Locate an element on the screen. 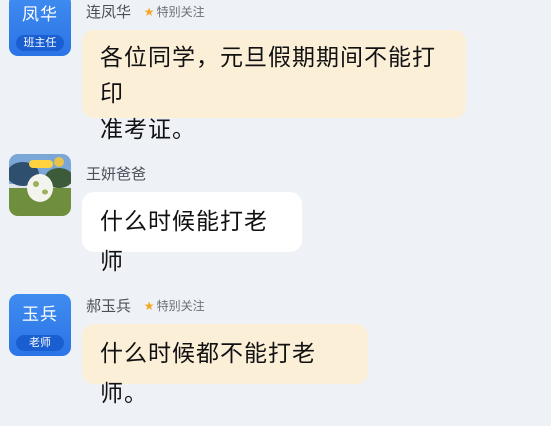 Image resolution: width=551 pixels, height=426 pixels. avatar-role-badge: 老师 is located at coordinates (40, 343).